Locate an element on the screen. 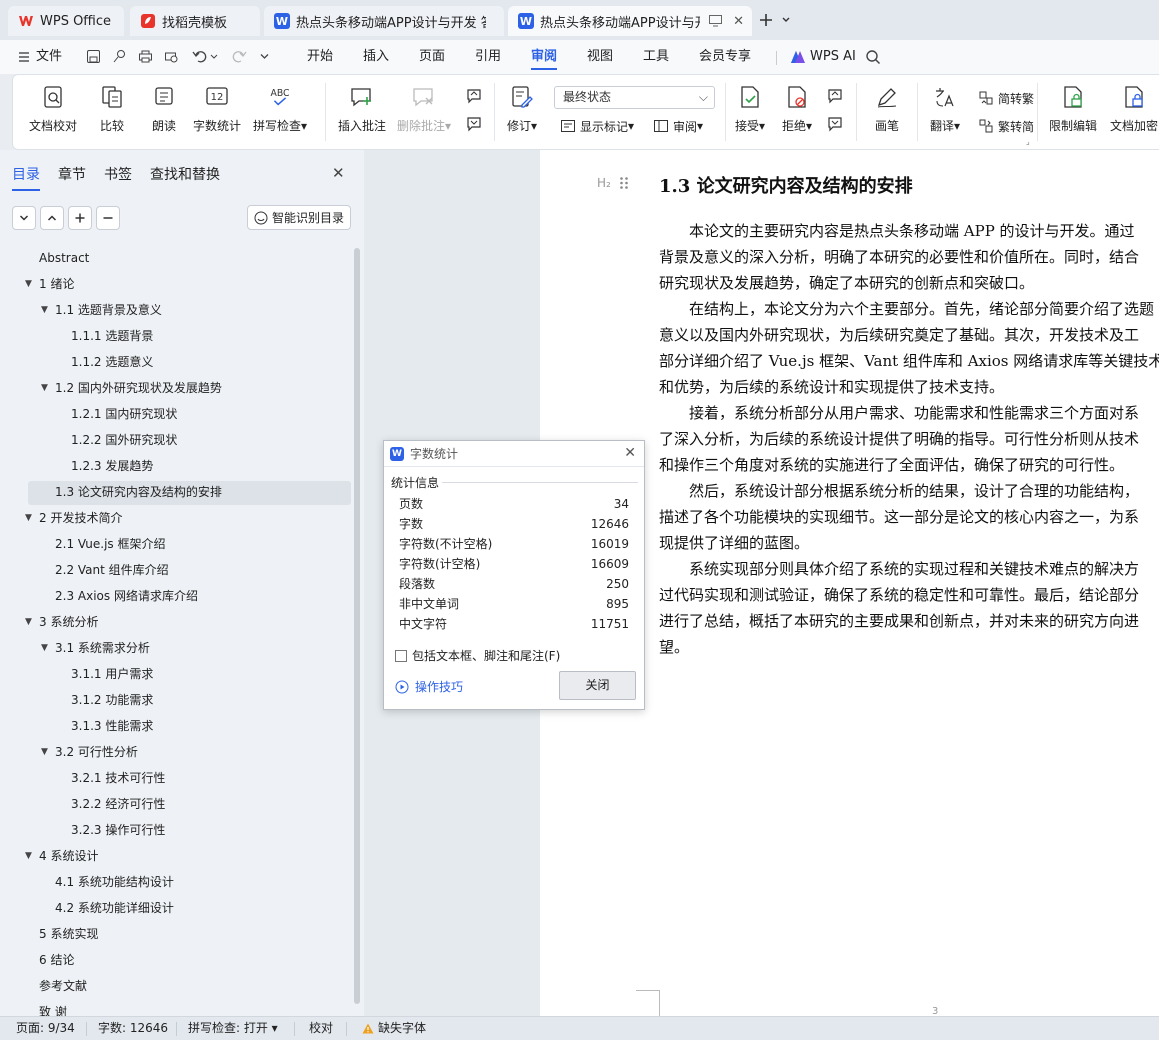 The height and width of the screenshot is (1040, 1159). toc-item: ▼ 4 系统设计 is located at coordinates (61, 856).